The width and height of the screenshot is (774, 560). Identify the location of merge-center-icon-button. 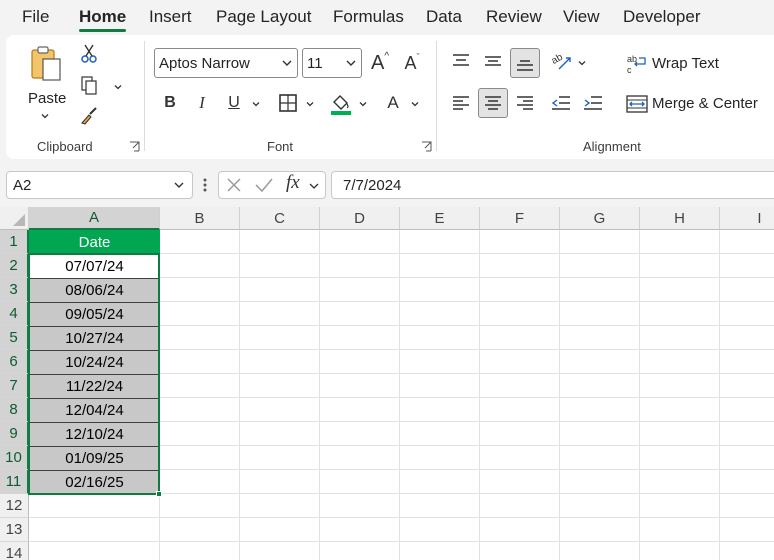
(637, 104).